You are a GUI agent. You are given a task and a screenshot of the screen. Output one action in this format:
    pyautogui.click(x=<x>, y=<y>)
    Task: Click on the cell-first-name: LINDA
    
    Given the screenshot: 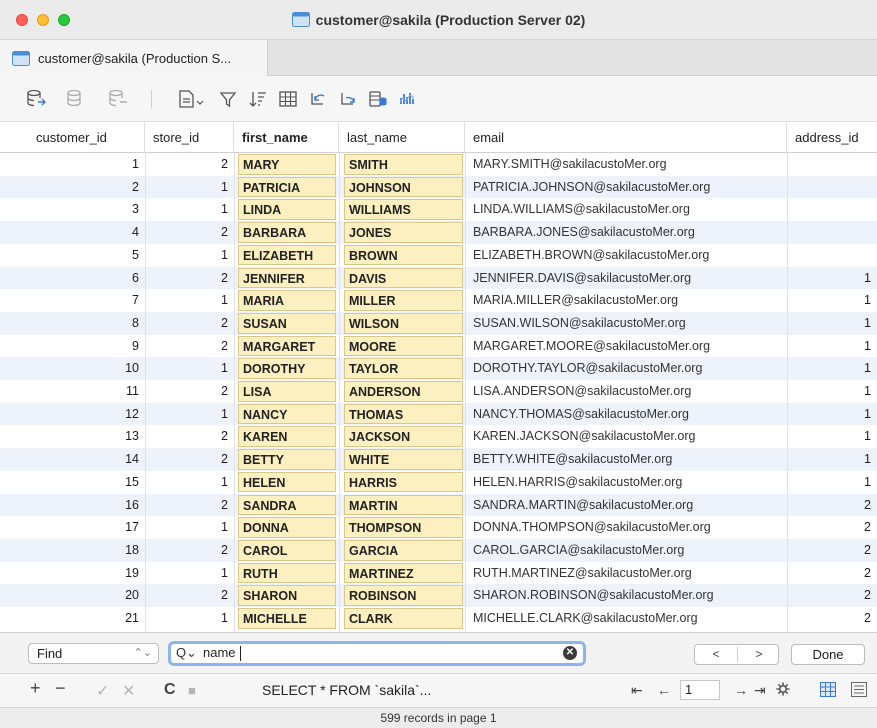 What is the action you would take?
    pyautogui.click(x=287, y=210)
    